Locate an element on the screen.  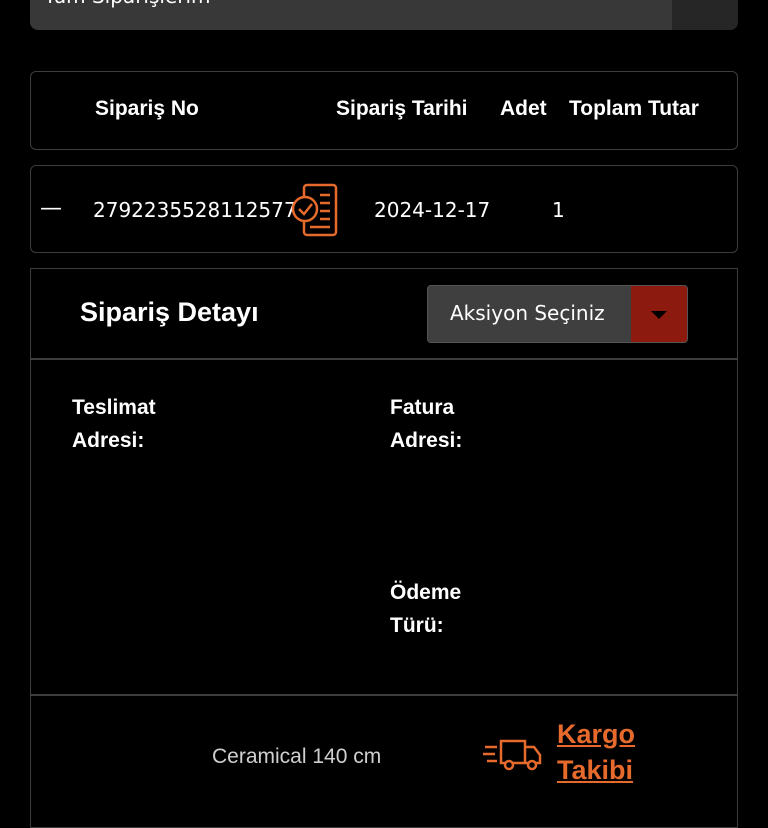
action-dropdown-button is located at coordinates (659, 314).